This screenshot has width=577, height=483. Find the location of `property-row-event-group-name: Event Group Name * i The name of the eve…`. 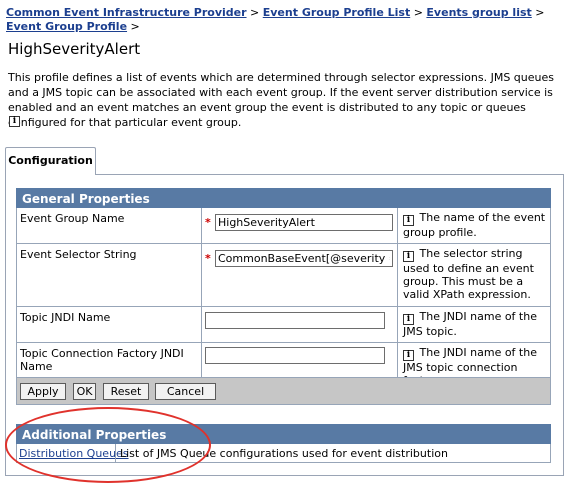

property-row-event-group-name: Event Group Name * i The name of the eve… is located at coordinates (283, 226).